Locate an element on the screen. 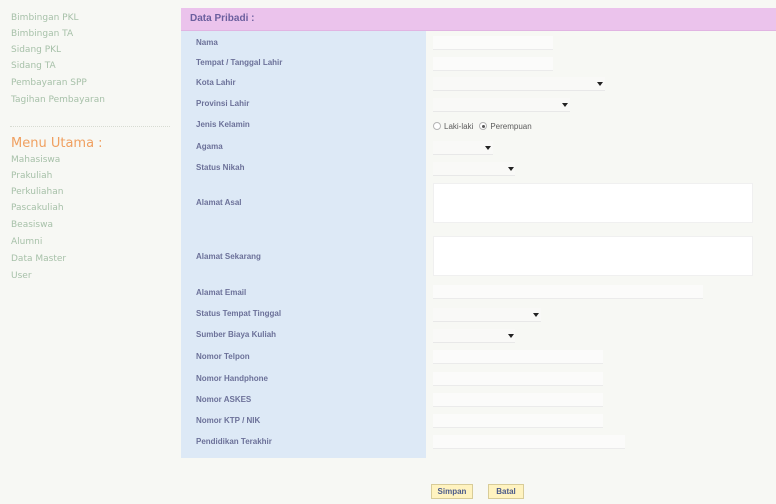 This screenshot has width=776, height=504. label-nomor-askes: Nomor ASKES is located at coordinates (224, 399).